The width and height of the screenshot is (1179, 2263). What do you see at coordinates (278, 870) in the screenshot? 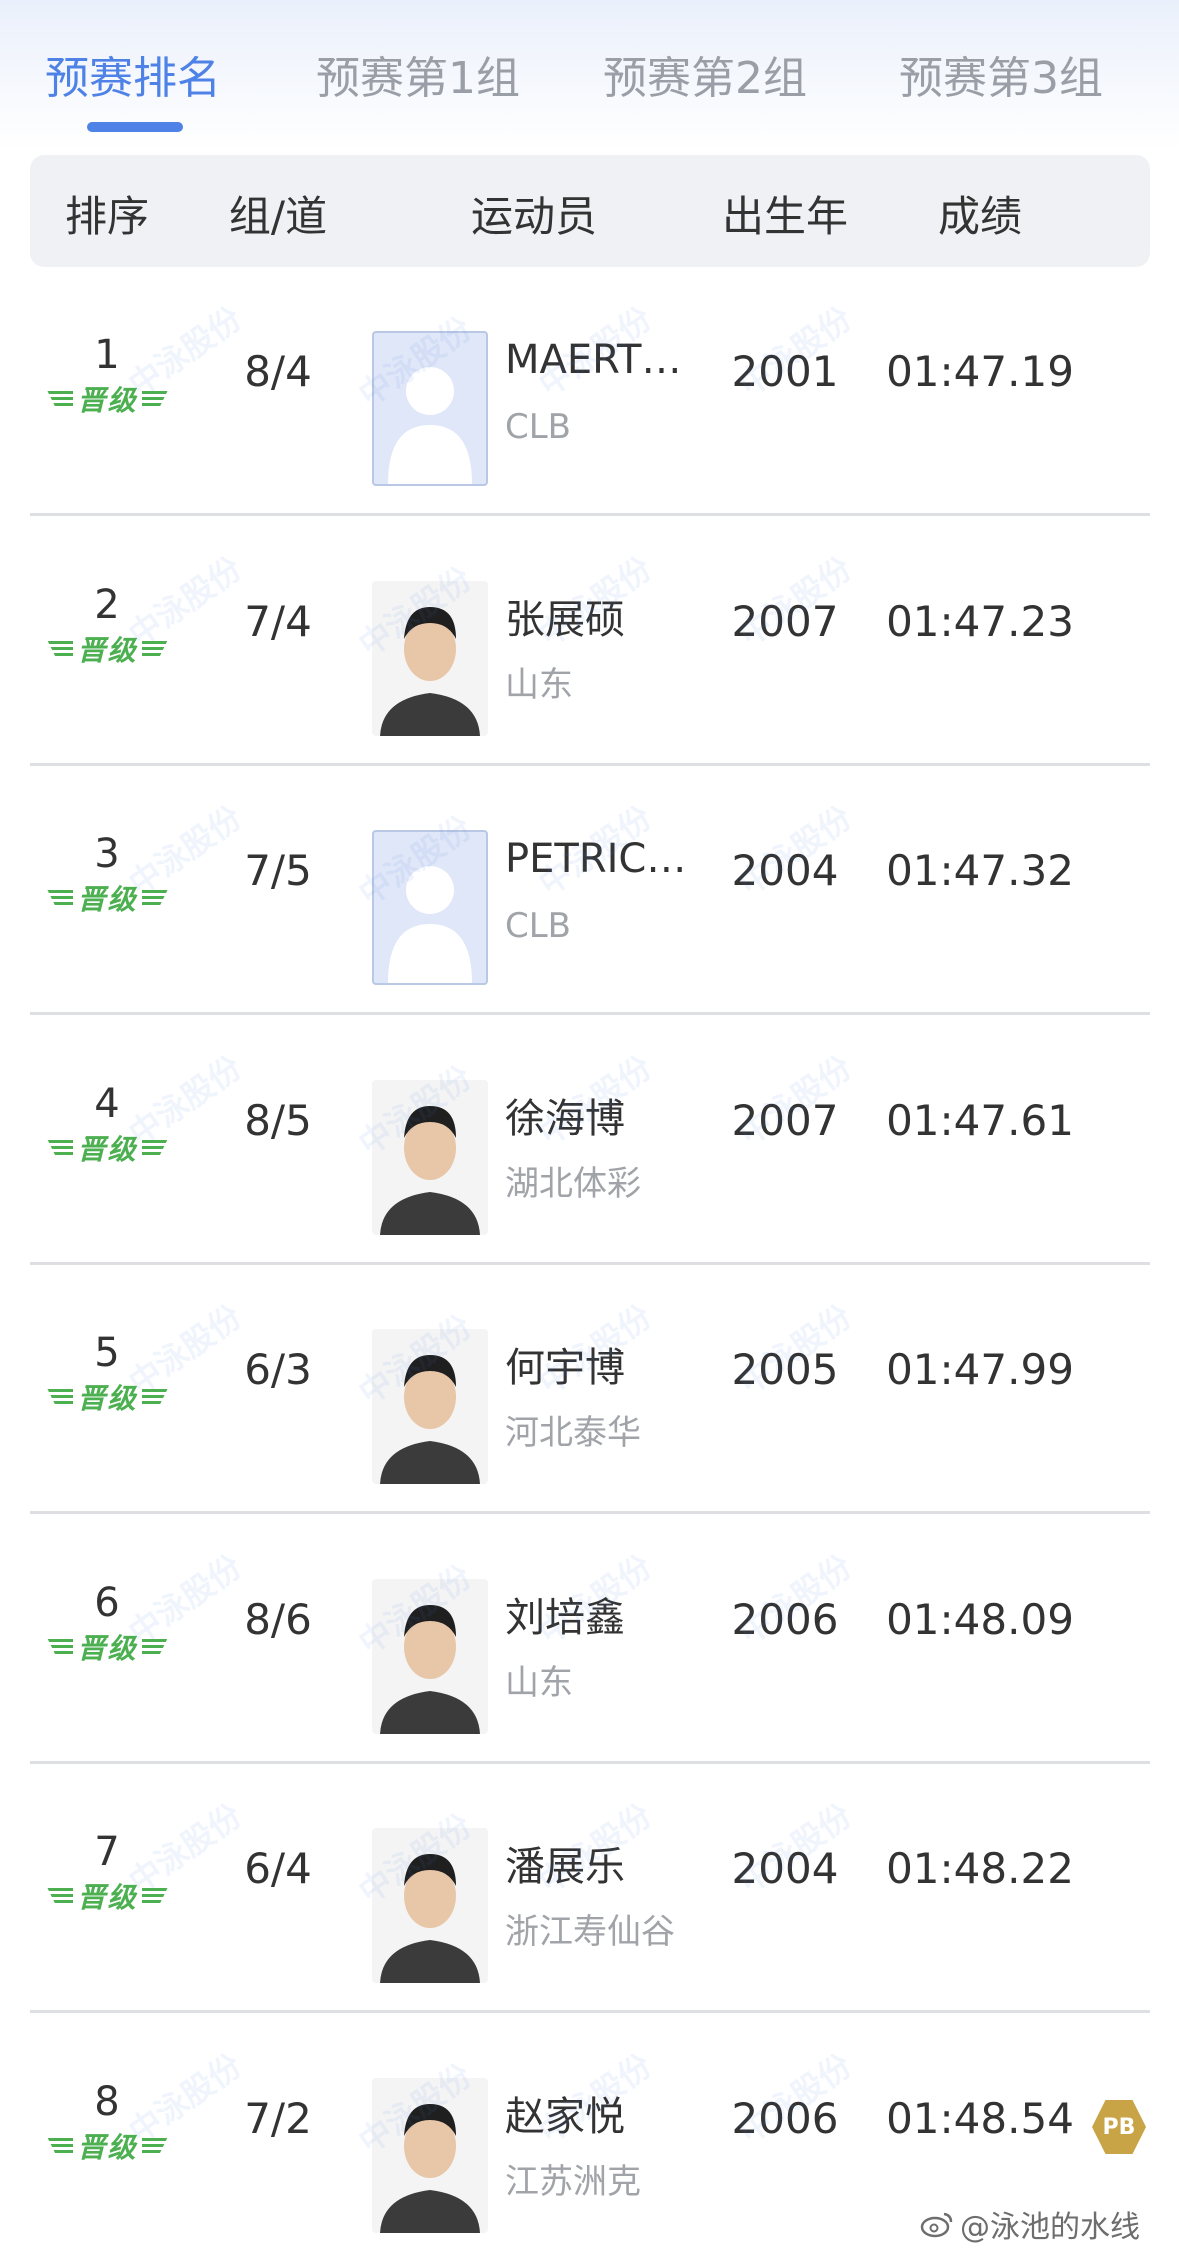
I see `heat-lane: 7/5` at bounding box center [278, 870].